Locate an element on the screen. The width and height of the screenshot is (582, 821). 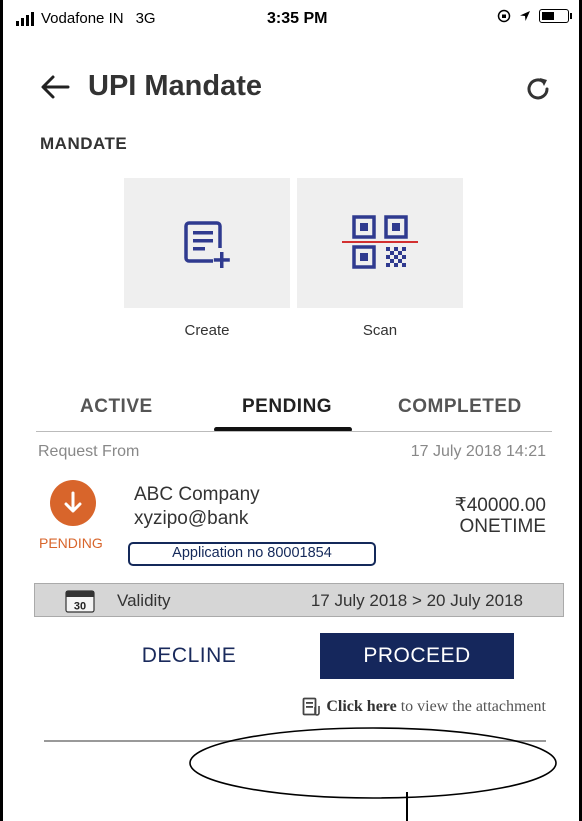
refresh-icon is located at coordinates (538, 89).